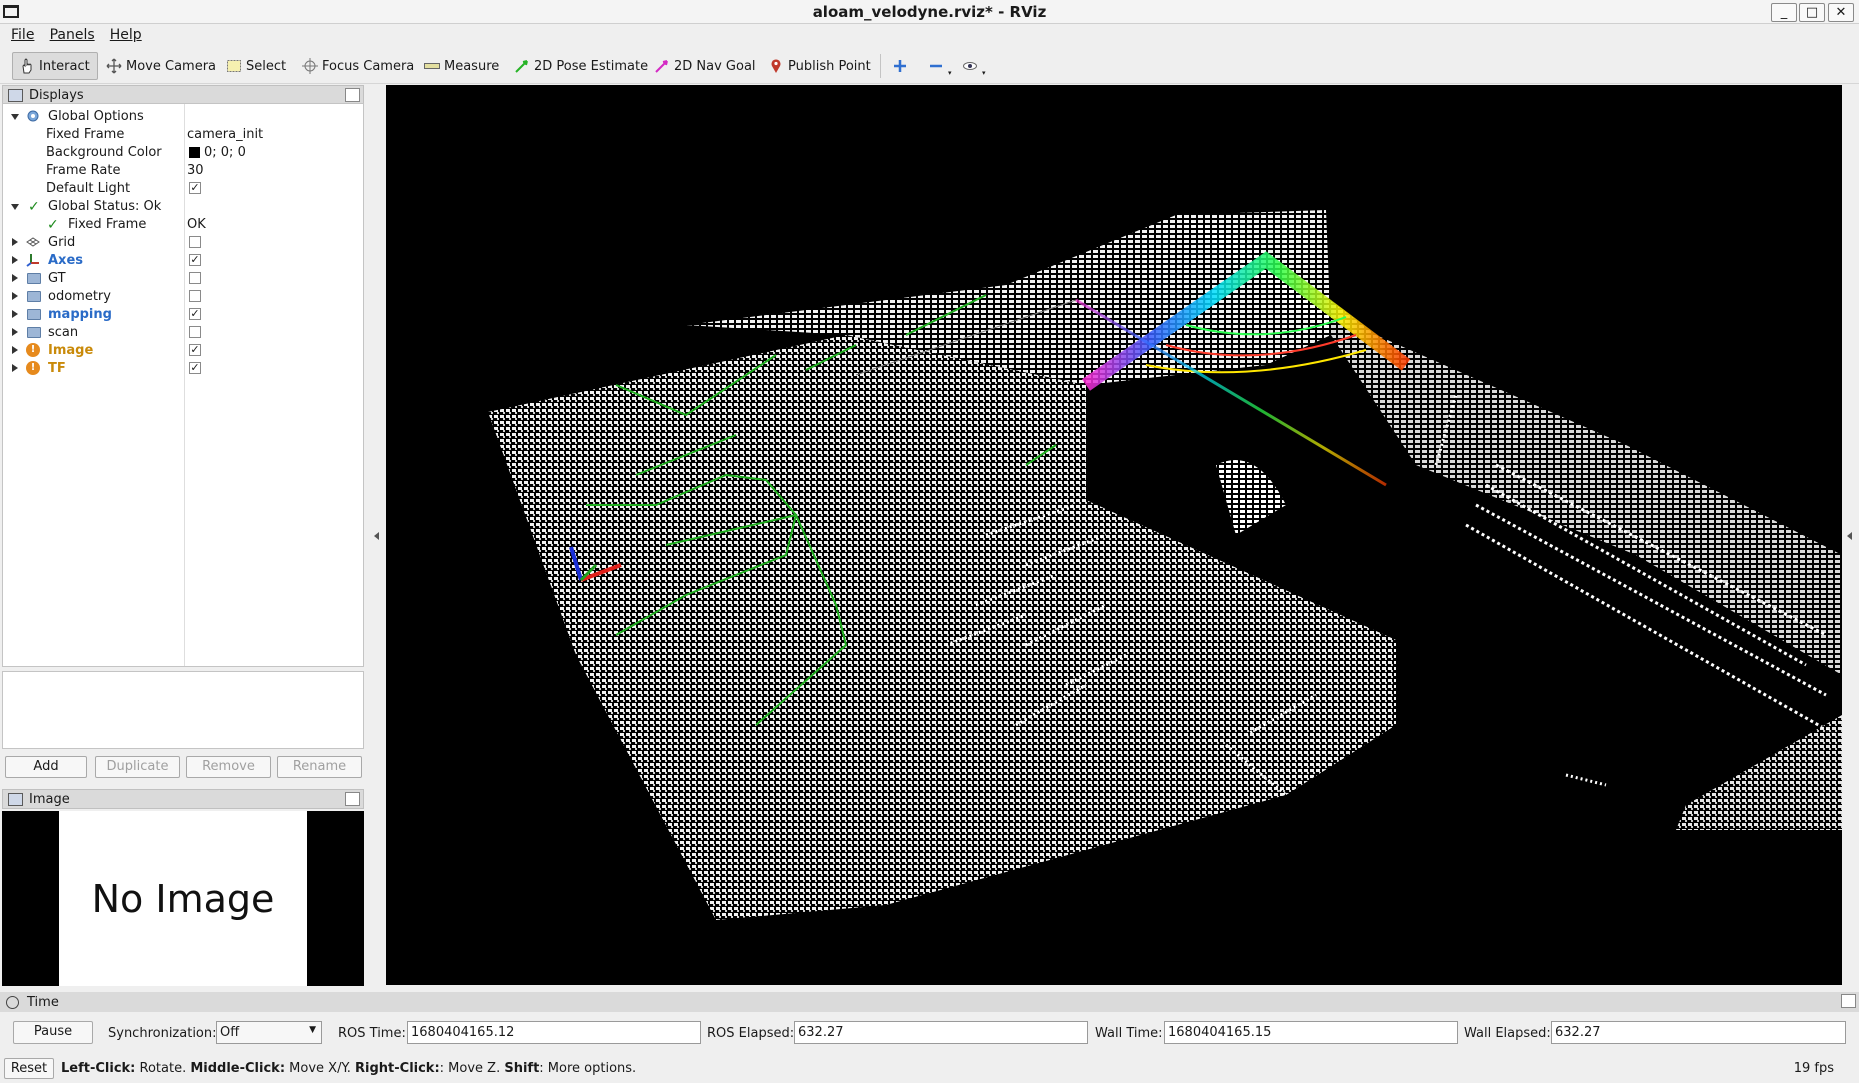 Image resolution: width=1859 pixels, height=1083 pixels. I want to click on frame-rate-value: 30, so click(195, 170).